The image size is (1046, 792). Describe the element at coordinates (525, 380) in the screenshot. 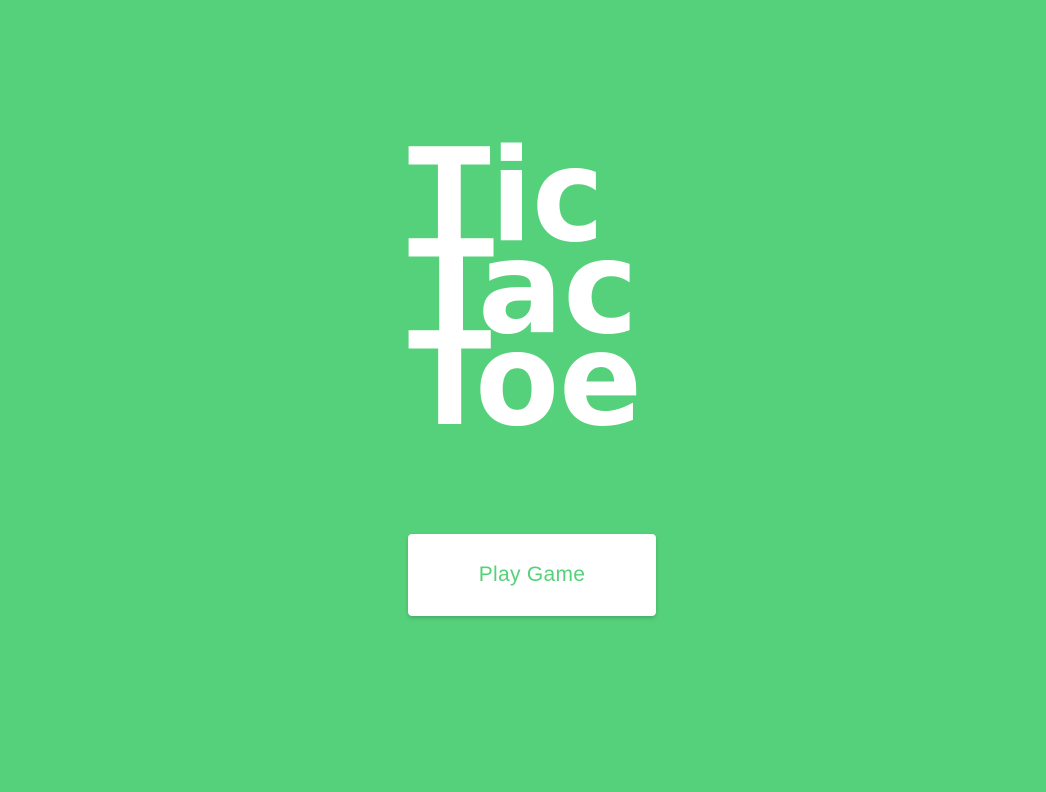

I see `logo-line-toe: Toe` at that location.